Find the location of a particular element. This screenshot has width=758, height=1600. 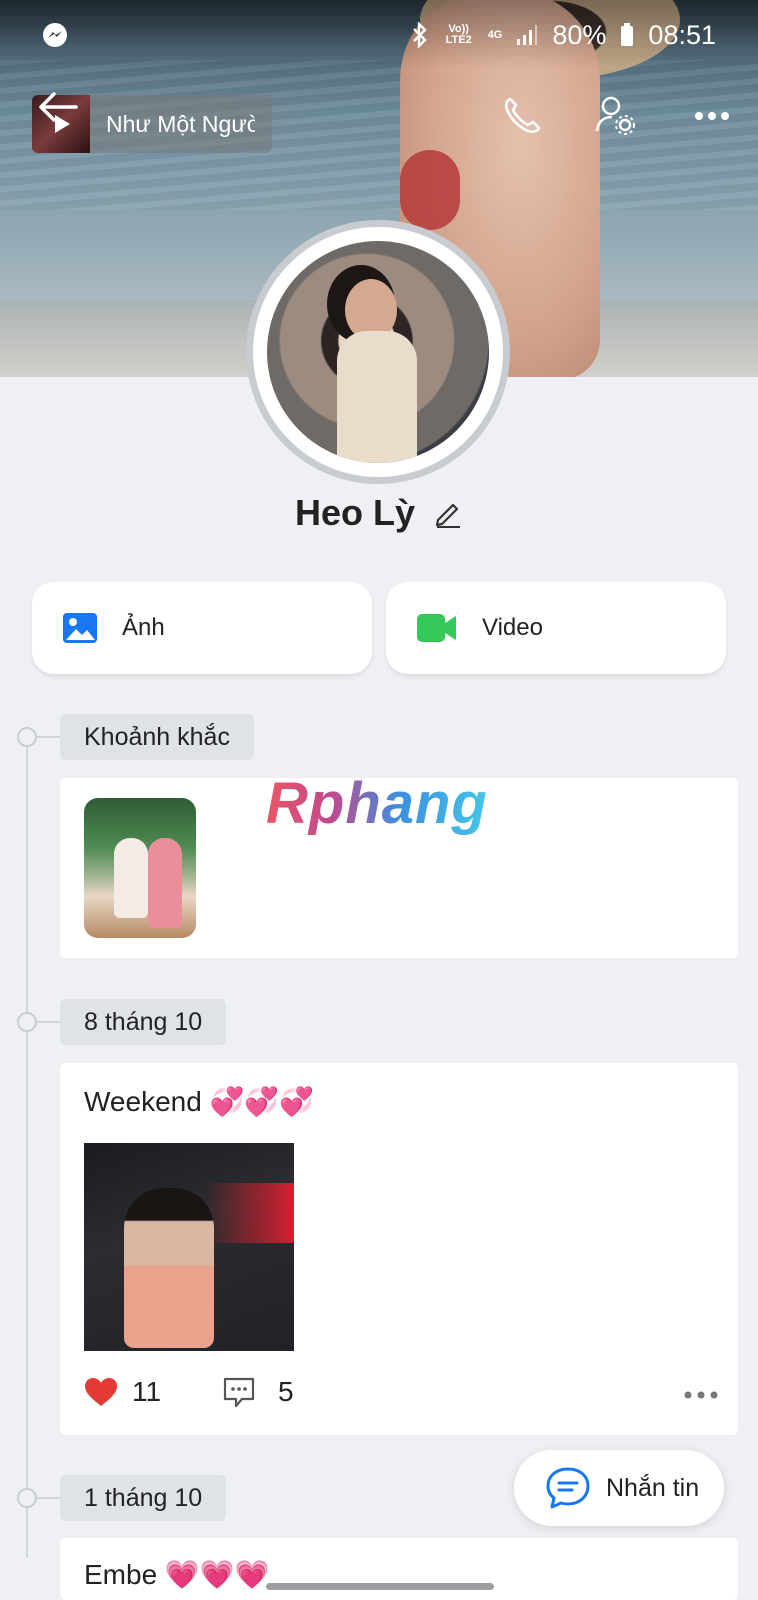

more-options-button is located at coordinates (712, 116).